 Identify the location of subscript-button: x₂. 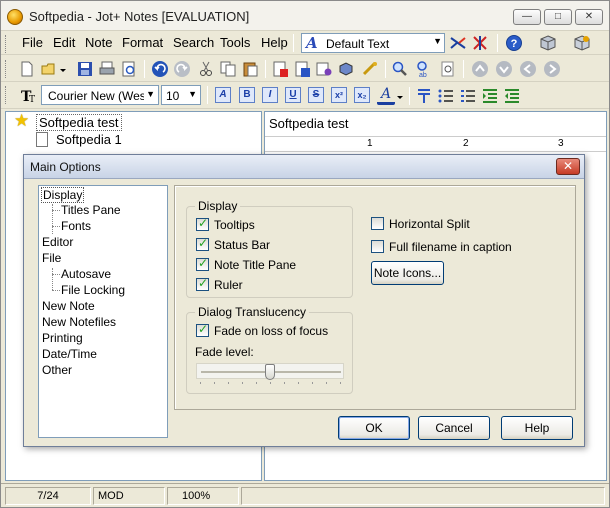
(362, 95).